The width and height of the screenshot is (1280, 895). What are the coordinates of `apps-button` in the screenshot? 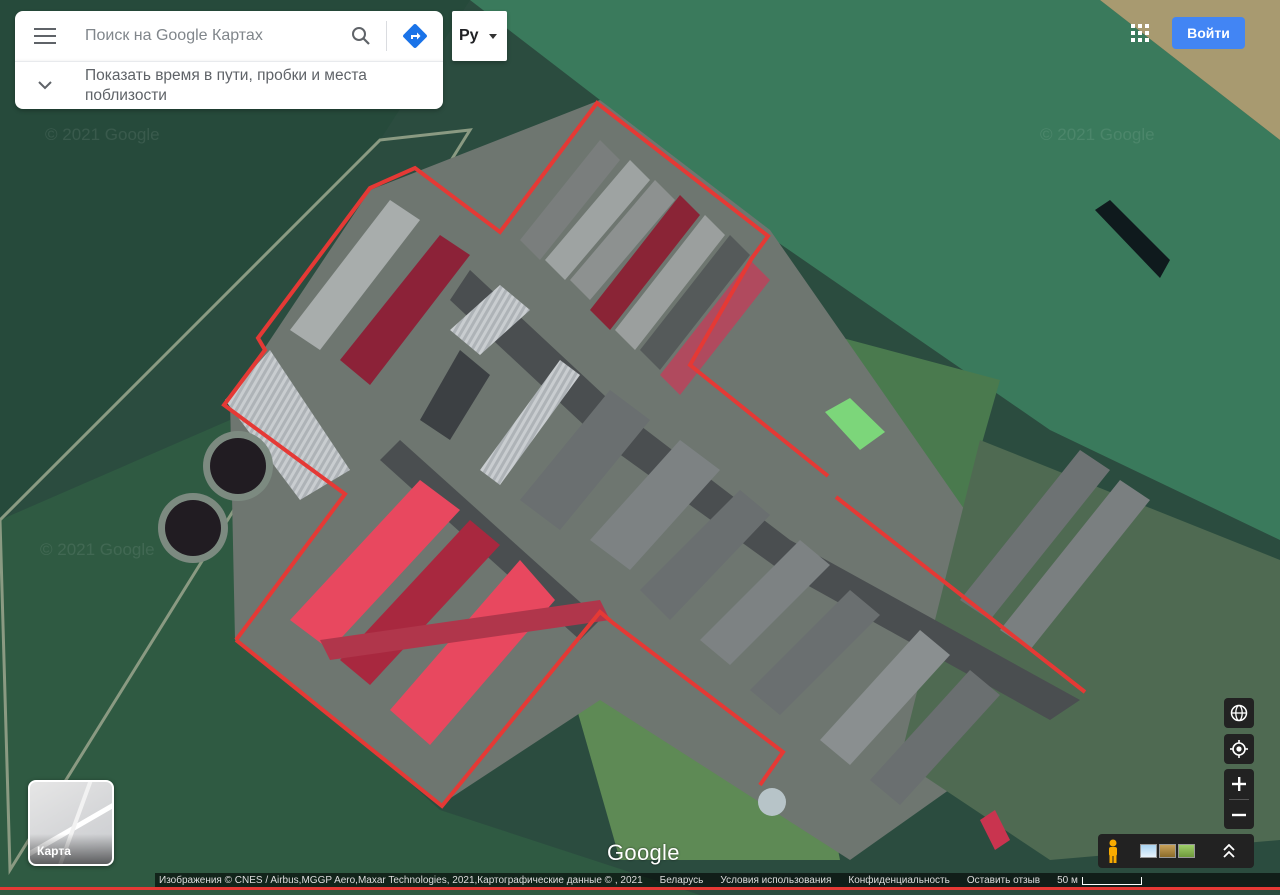 It's located at (1140, 33).